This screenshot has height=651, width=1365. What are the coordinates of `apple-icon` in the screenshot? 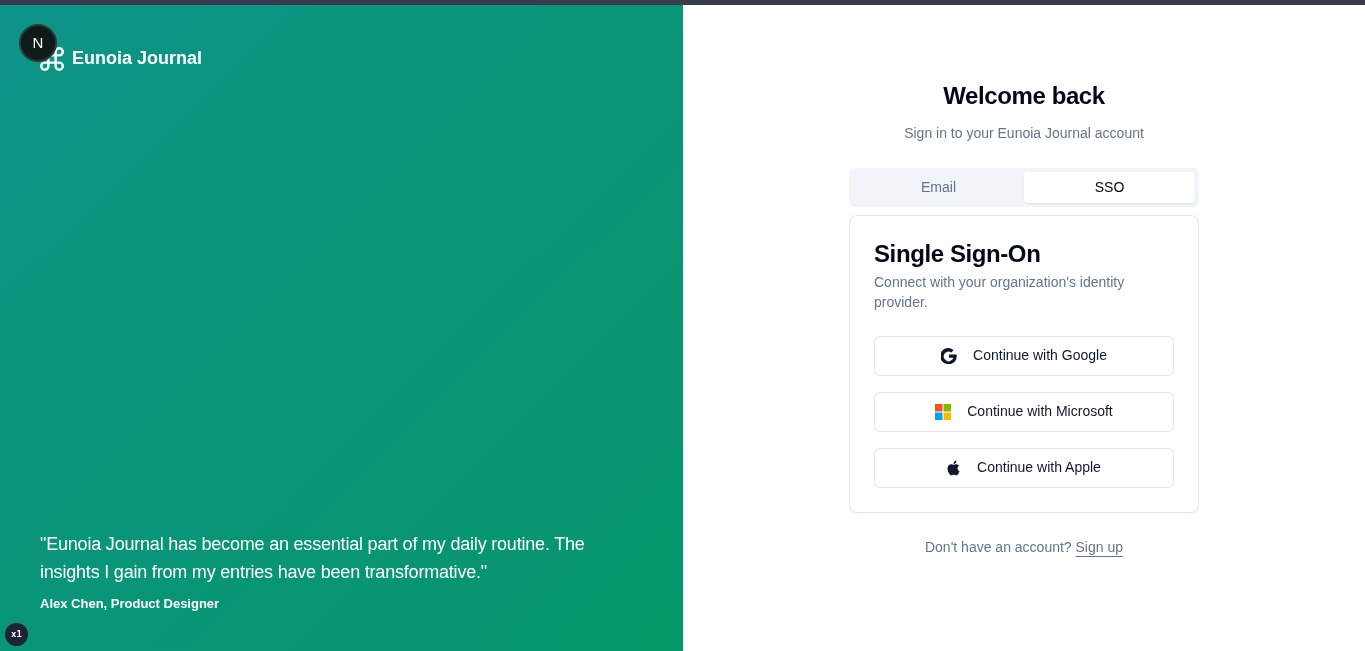 It's located at (954, 467).